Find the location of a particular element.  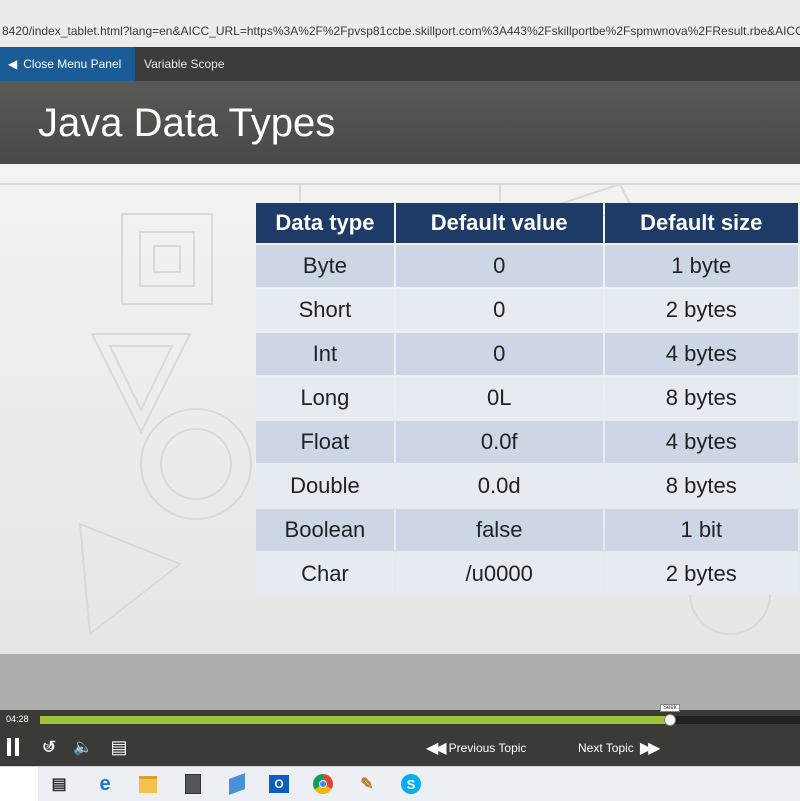

seek-handle is located at coordinates (670, 720).